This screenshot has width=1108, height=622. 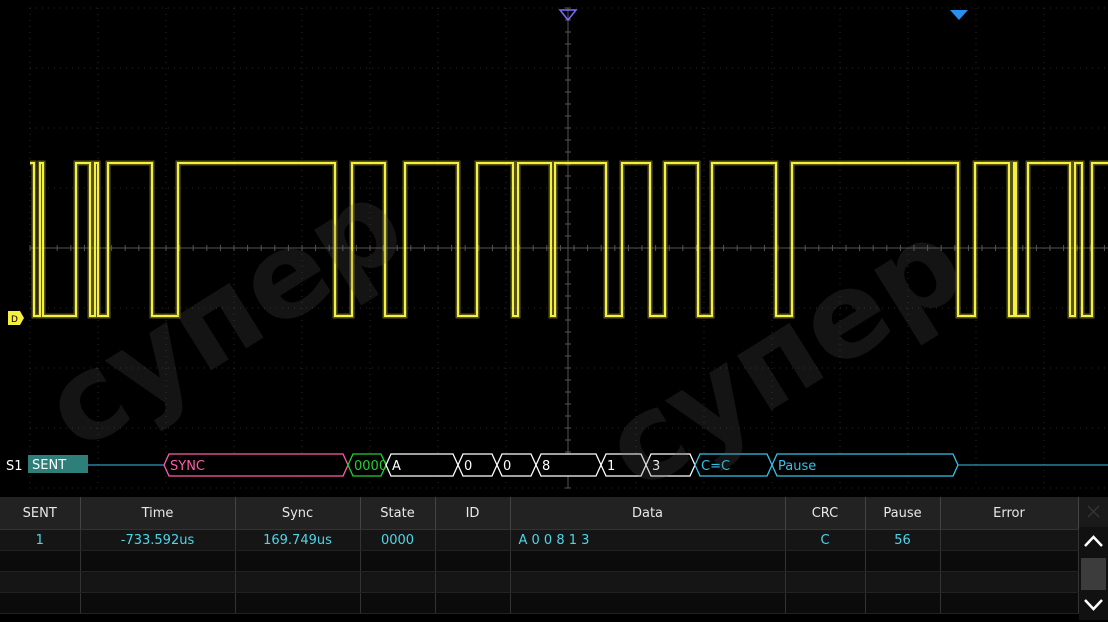 I want to click on cell-data: A 0 0 8 1 3, so click(x=648, y=540).